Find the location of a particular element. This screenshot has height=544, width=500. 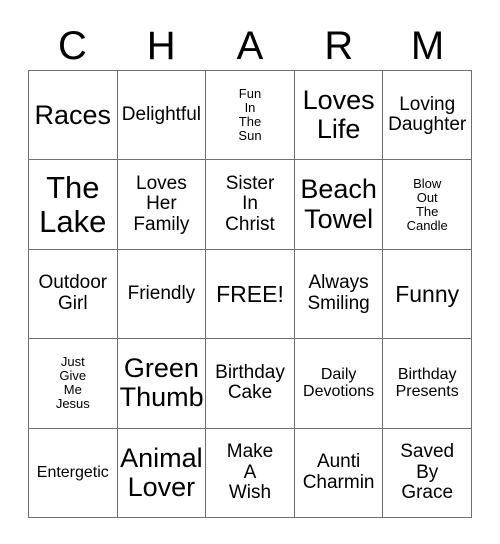

bingo-cell: Animal Lover is located at coordinates (162, 473).